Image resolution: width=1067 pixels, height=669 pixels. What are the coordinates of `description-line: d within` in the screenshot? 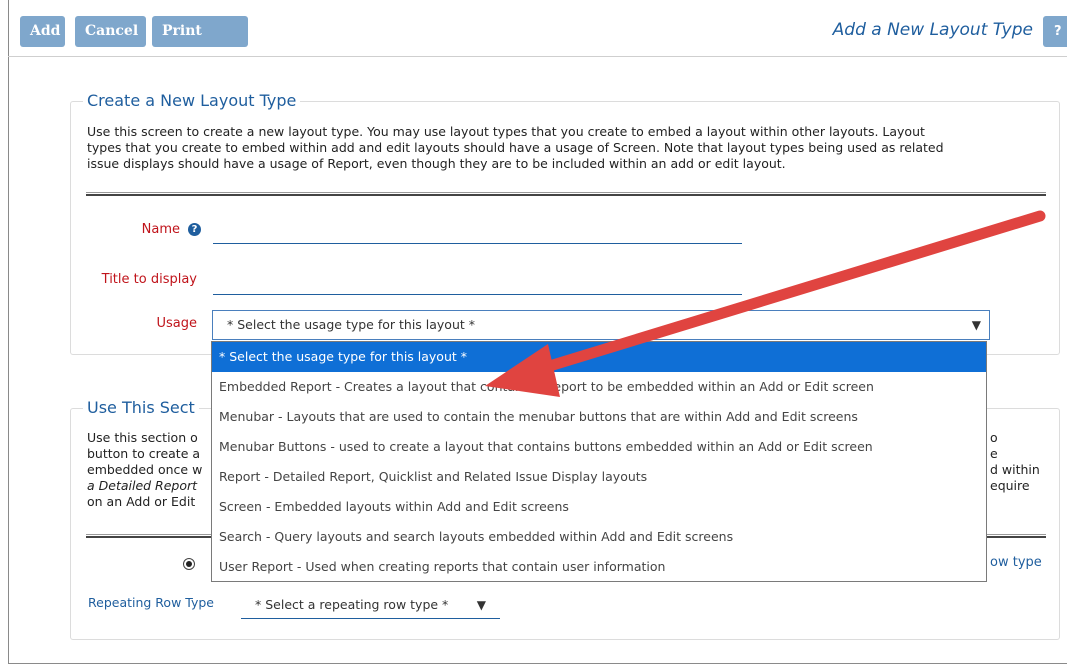 It's located at (1015, 469).